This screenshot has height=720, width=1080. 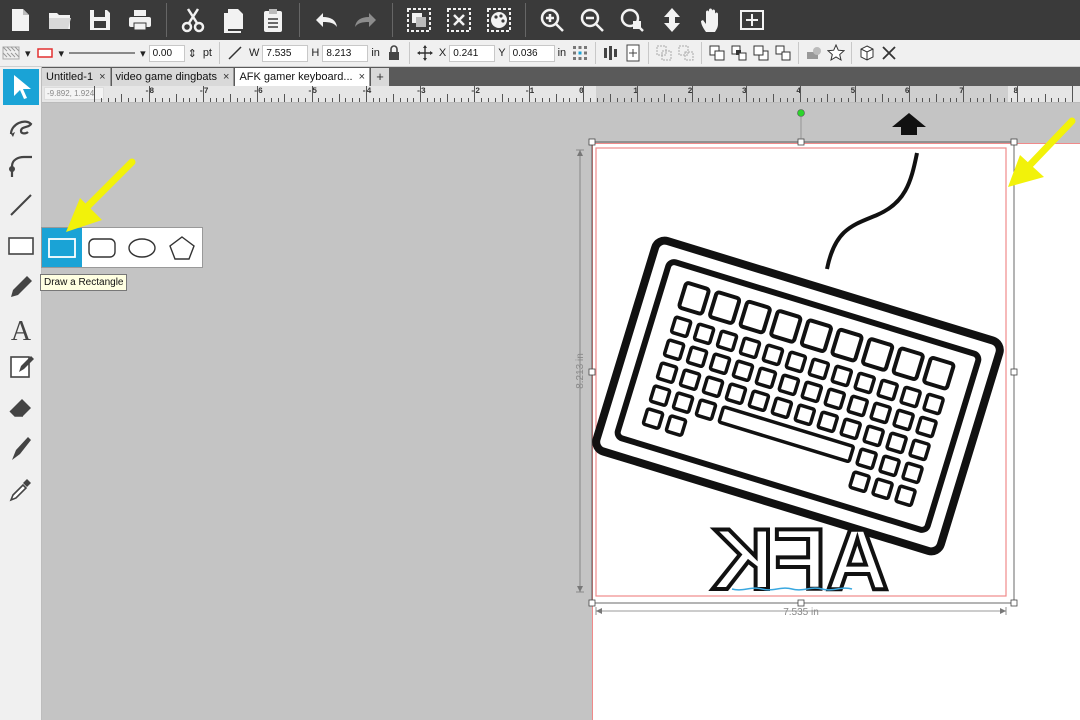 What do you see at coordinates (21, 87) in the screenshot?
I see `select-arrow-icon` at bounding box center [21, 87].